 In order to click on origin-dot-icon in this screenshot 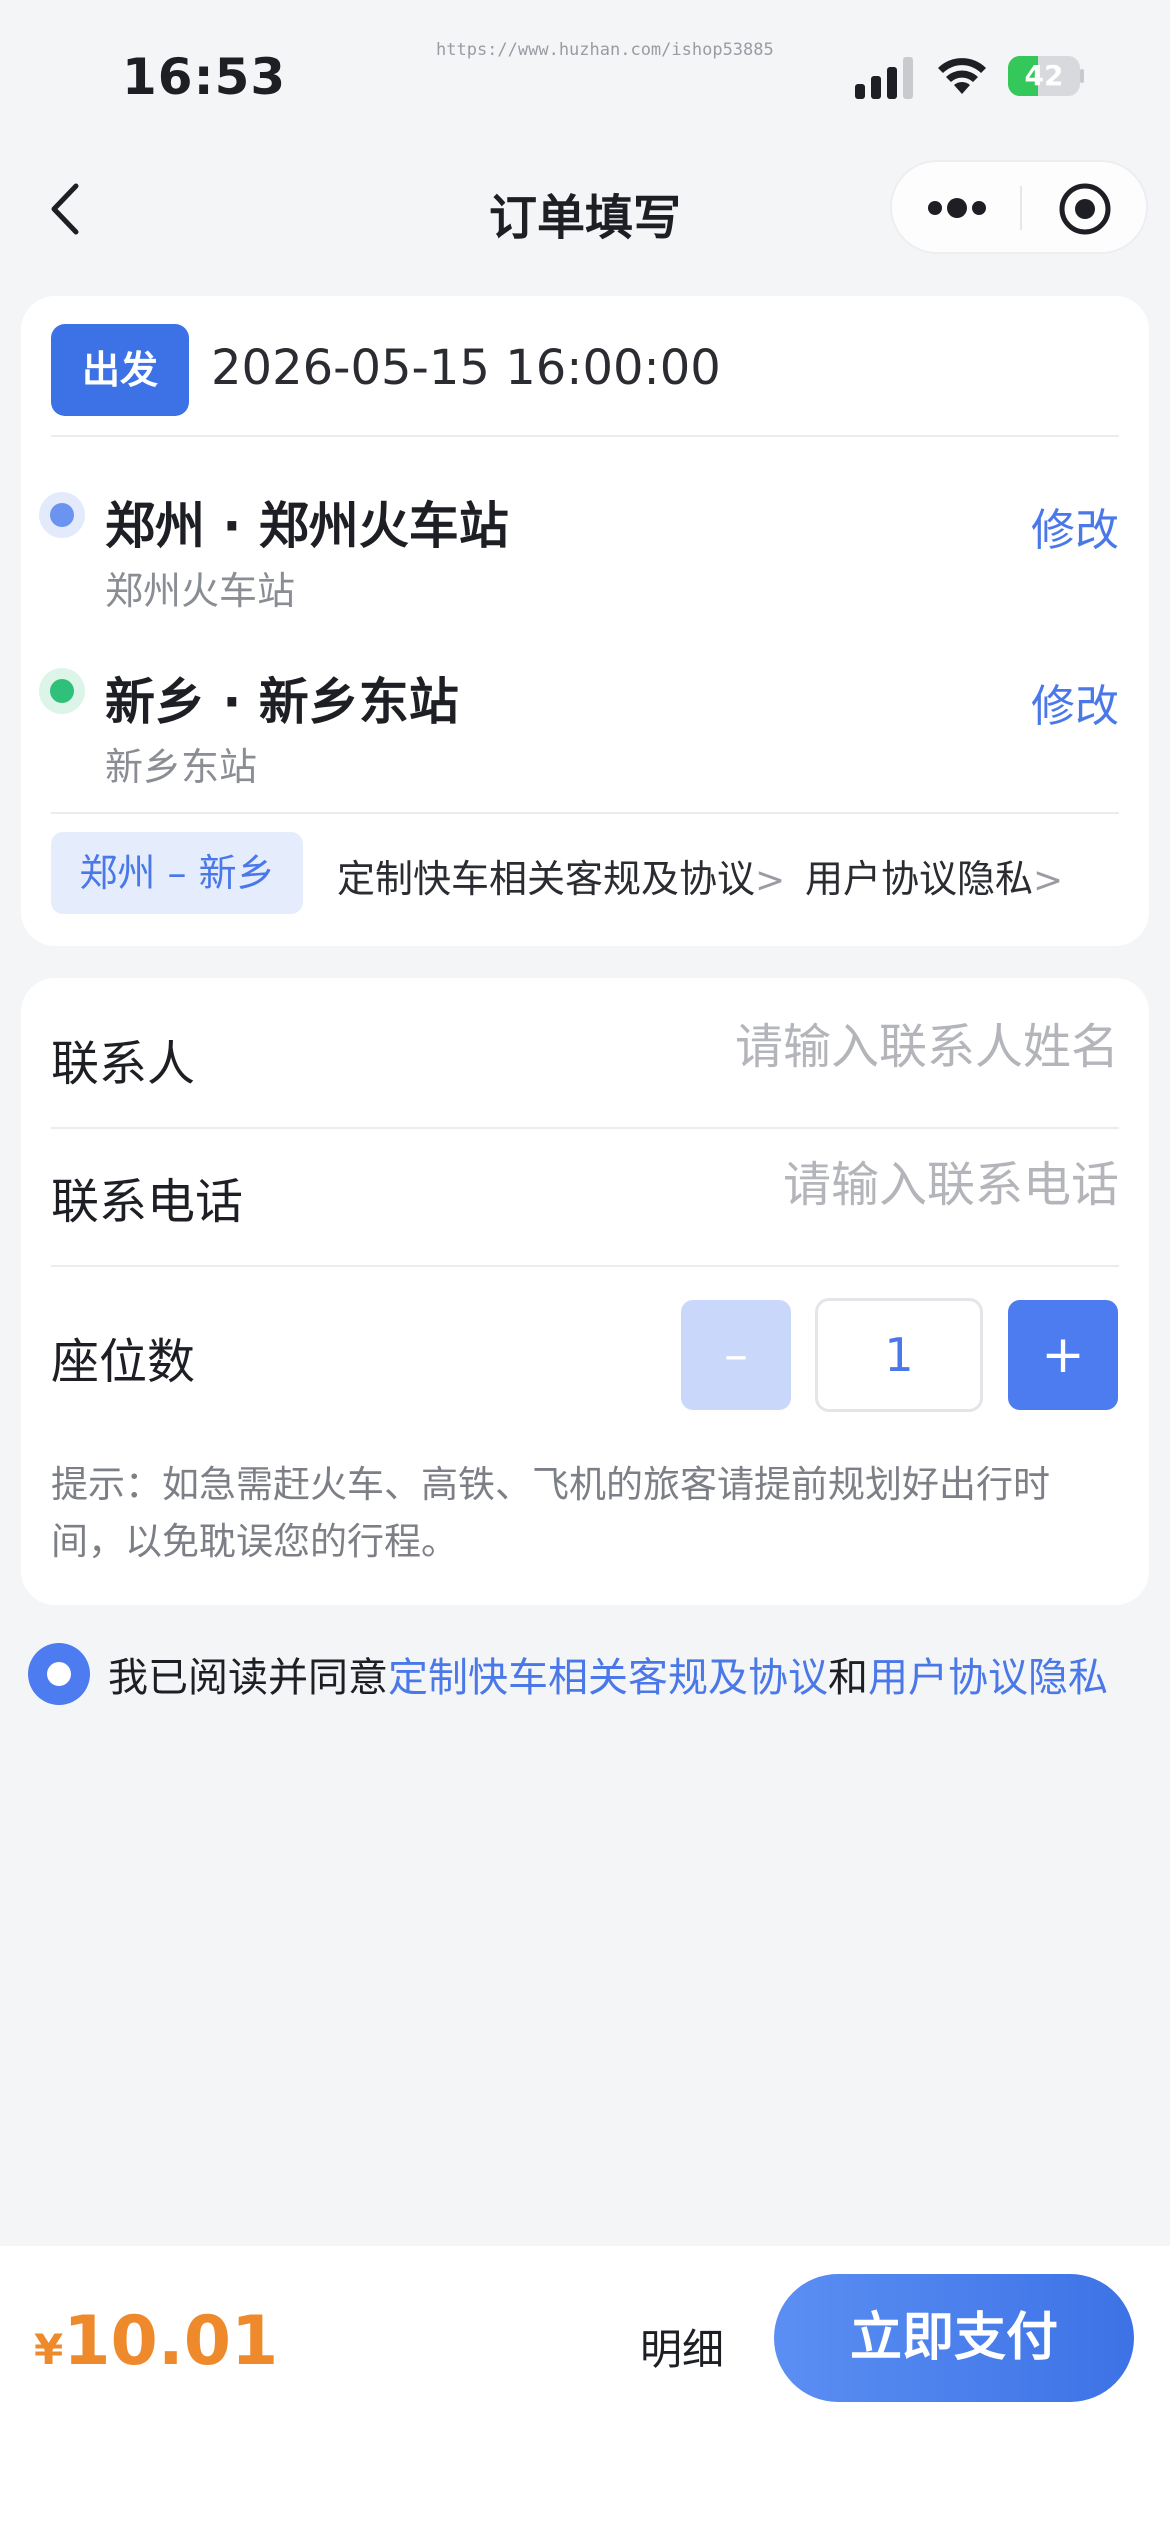, I will do `click(62, 515)`.